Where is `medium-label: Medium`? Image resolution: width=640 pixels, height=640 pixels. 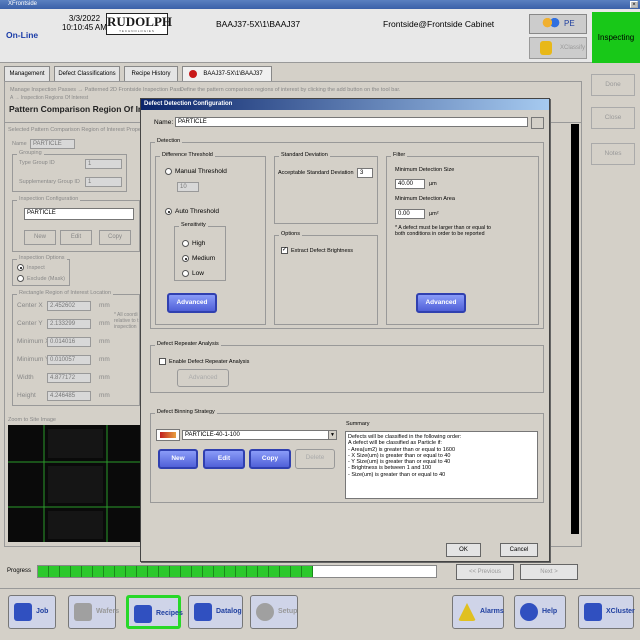
medium-label: Medium is located at coordinates (204, 259).